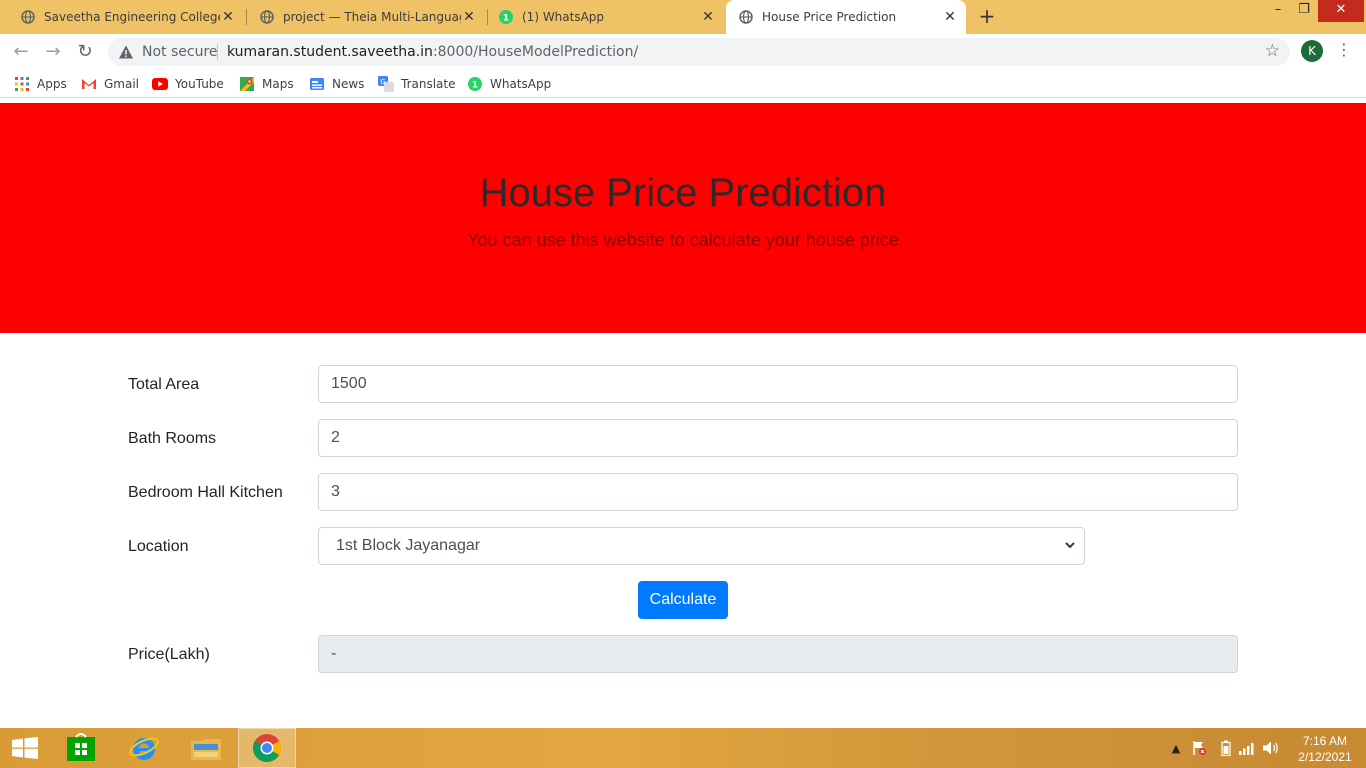 The width and height of the screenshot is (1366, 768). What do you see at coordinates (247, 84) in the screenshot?
I see `maps-icon` at bounding box center [247, 84].